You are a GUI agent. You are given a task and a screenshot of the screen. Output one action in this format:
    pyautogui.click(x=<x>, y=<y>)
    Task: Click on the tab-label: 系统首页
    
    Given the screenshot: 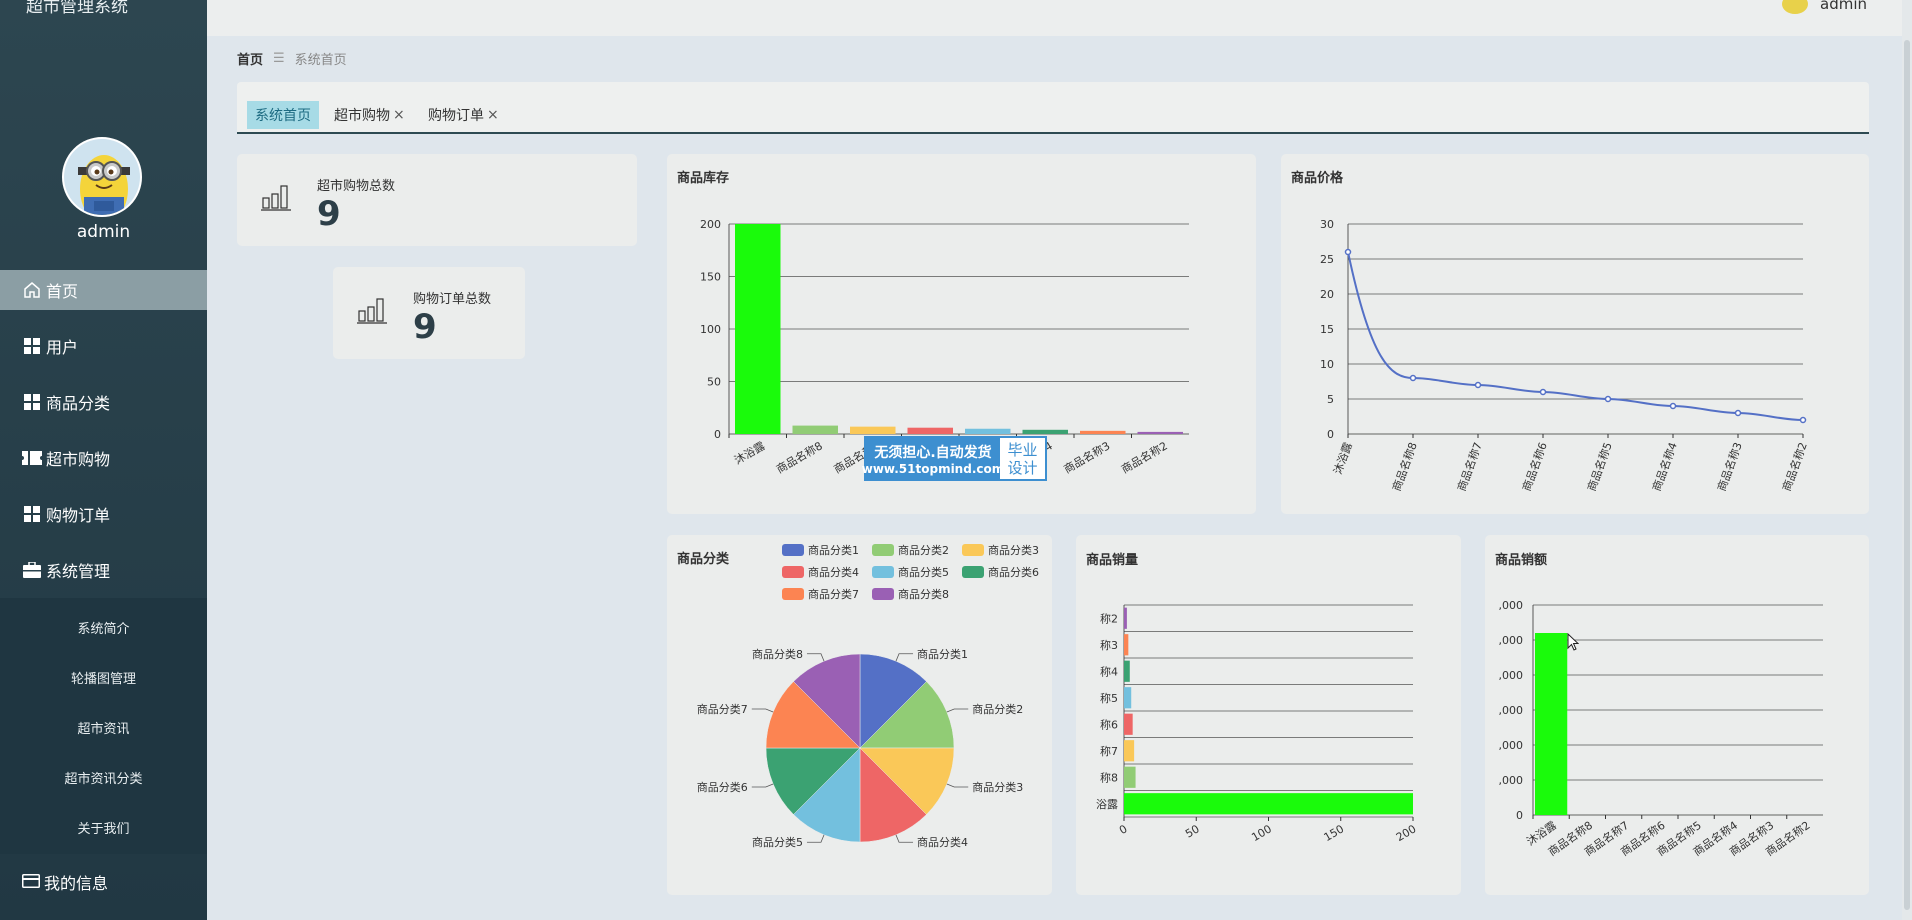 What is the action you would take?
    pyautogui.click(x=283, y=116)
    